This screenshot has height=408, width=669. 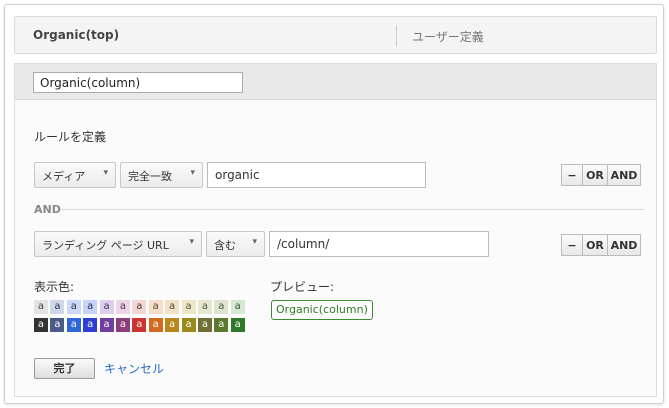 I want to click on color-swatch-dark-3: a, so click(x=90, y=325).